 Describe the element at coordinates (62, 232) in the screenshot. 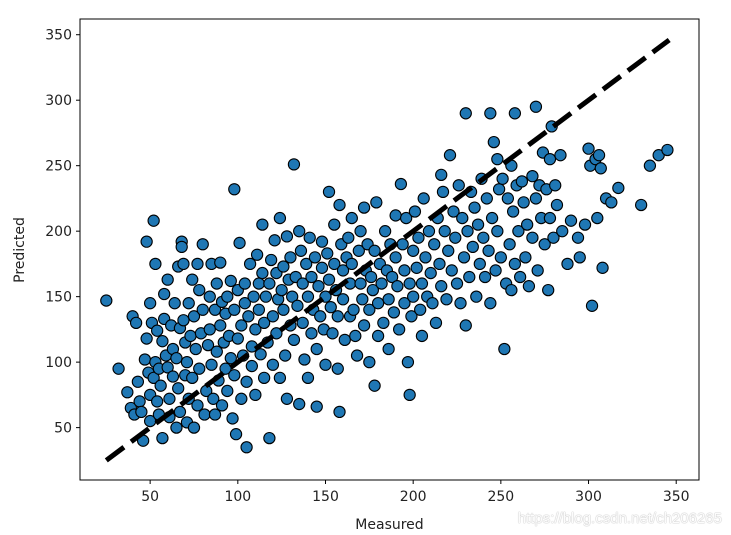

I see `y-axis: 50 100 150 200 250 300 350` at that location.